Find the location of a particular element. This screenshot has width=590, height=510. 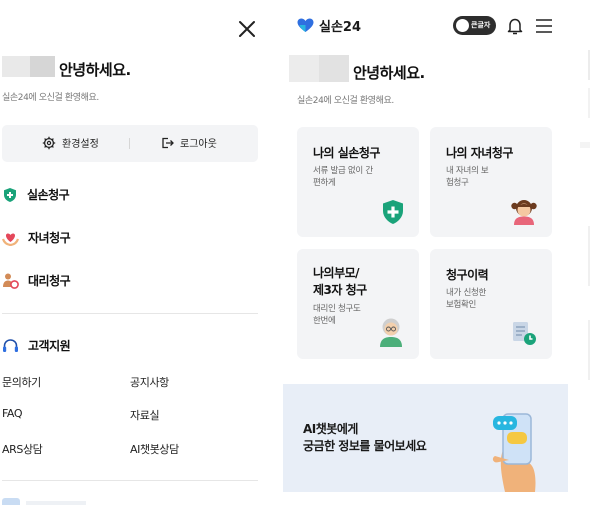

logout-icon is located at coordinates (168, 142).